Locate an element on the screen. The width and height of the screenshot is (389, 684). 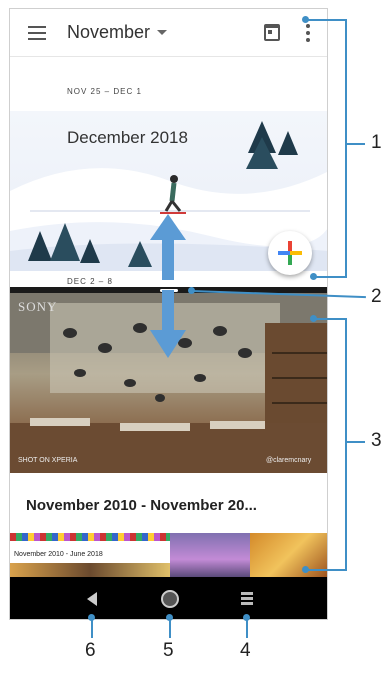
photo-credit: @claremcnary is located at coordinates (289, 460).